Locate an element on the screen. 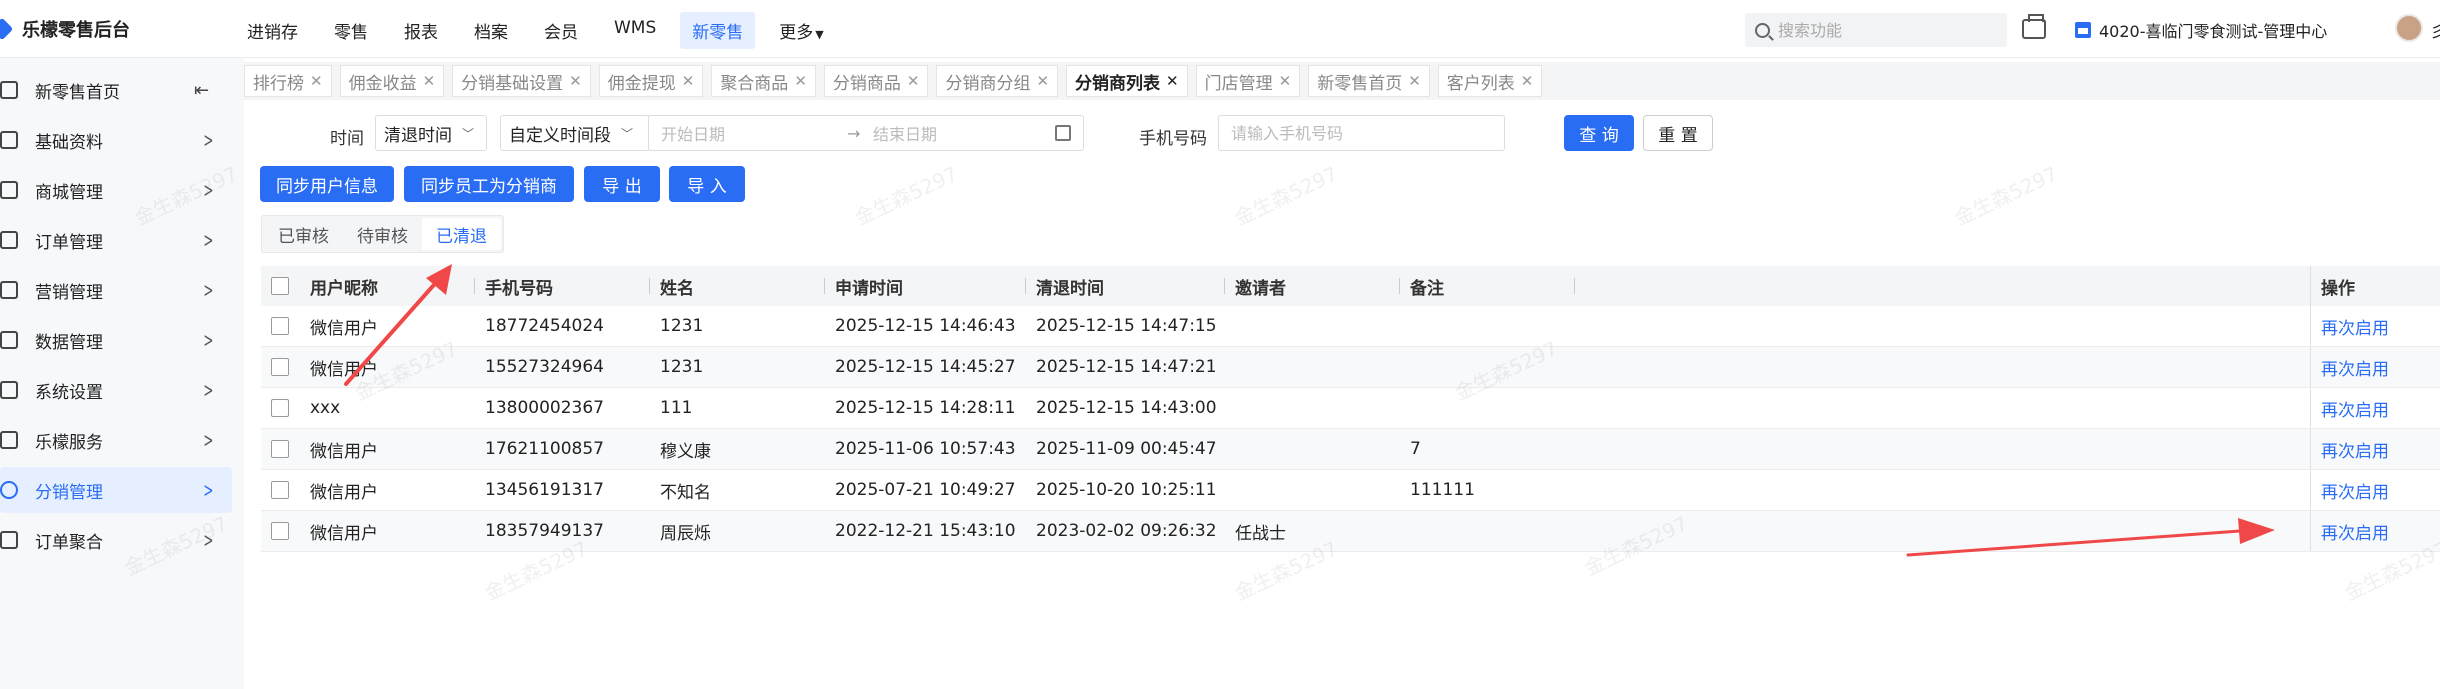 This screenshot has width=2440, height=689. annotation-arrow-action-column is located at coordinates (2090, 537).